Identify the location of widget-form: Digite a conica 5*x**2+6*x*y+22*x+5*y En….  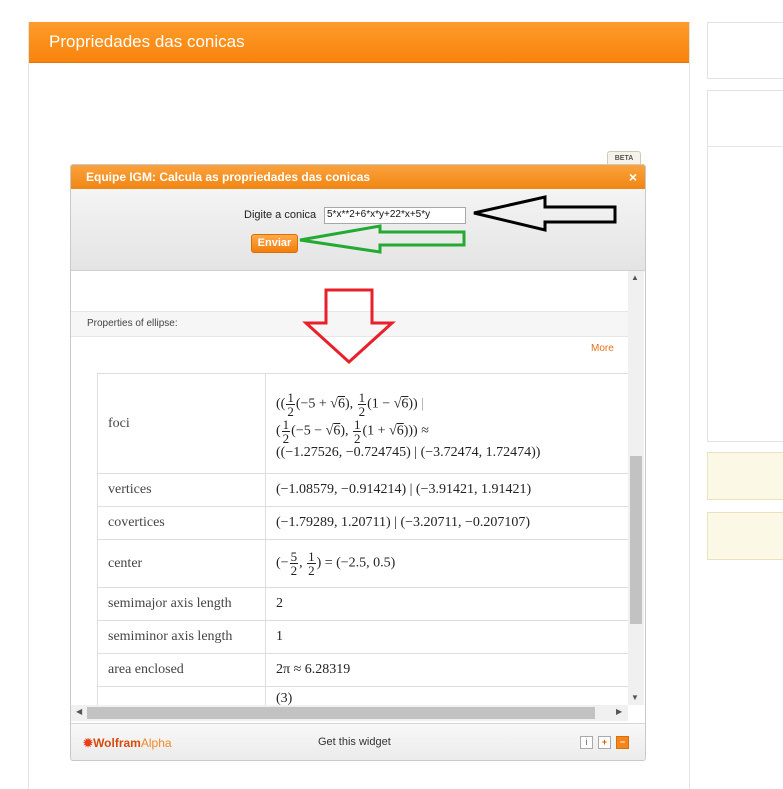
(358, 230).